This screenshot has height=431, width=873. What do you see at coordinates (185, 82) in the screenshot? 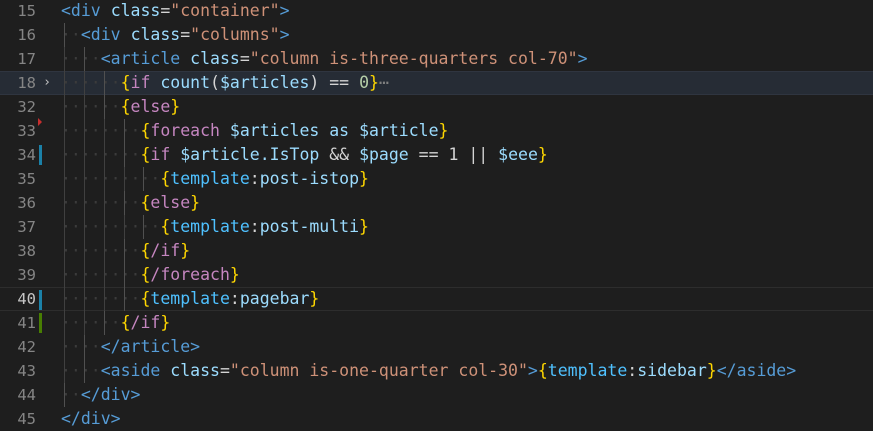
I see `code-token: count` at bounding box center [185, 82].